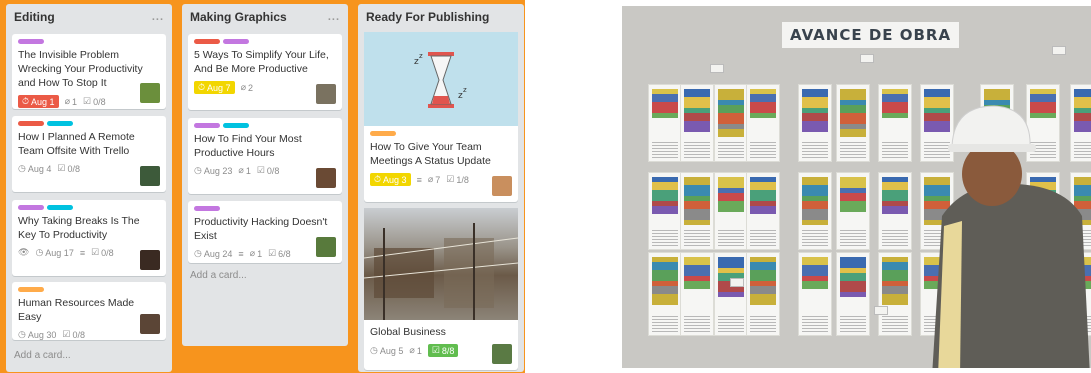 The width and height of the screenshot is (1091, 373). I want to click on due-date-badge: ⏱ Aug 3, so click(390, 179).